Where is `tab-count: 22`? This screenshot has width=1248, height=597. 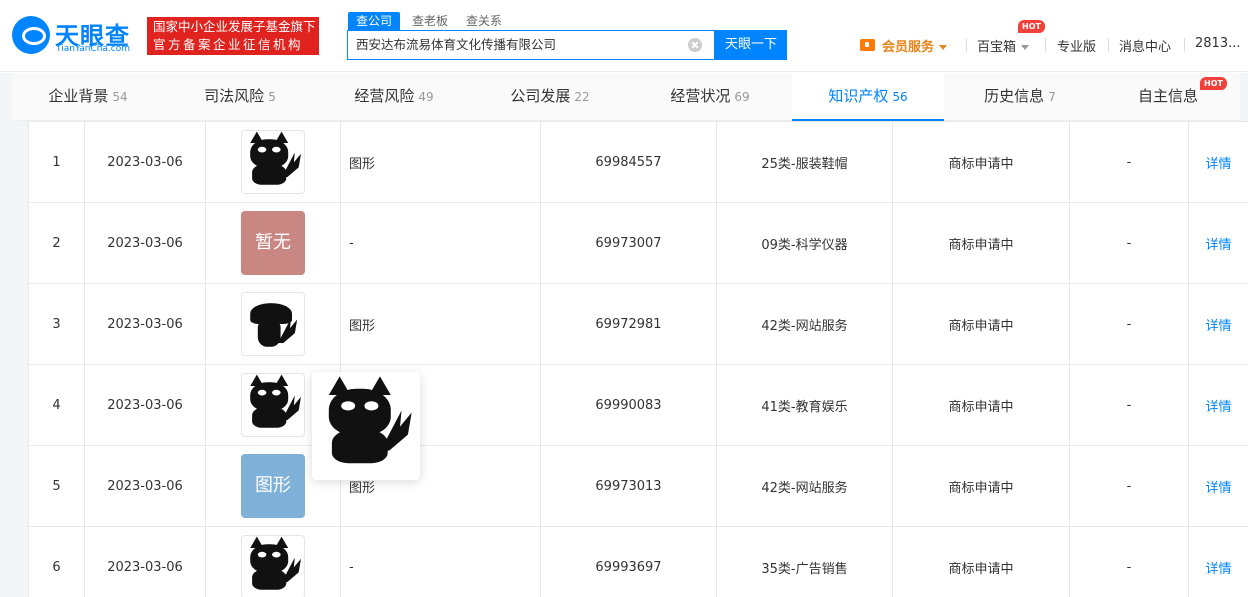 tab-count: 22 is located at coordinates (582, 97).